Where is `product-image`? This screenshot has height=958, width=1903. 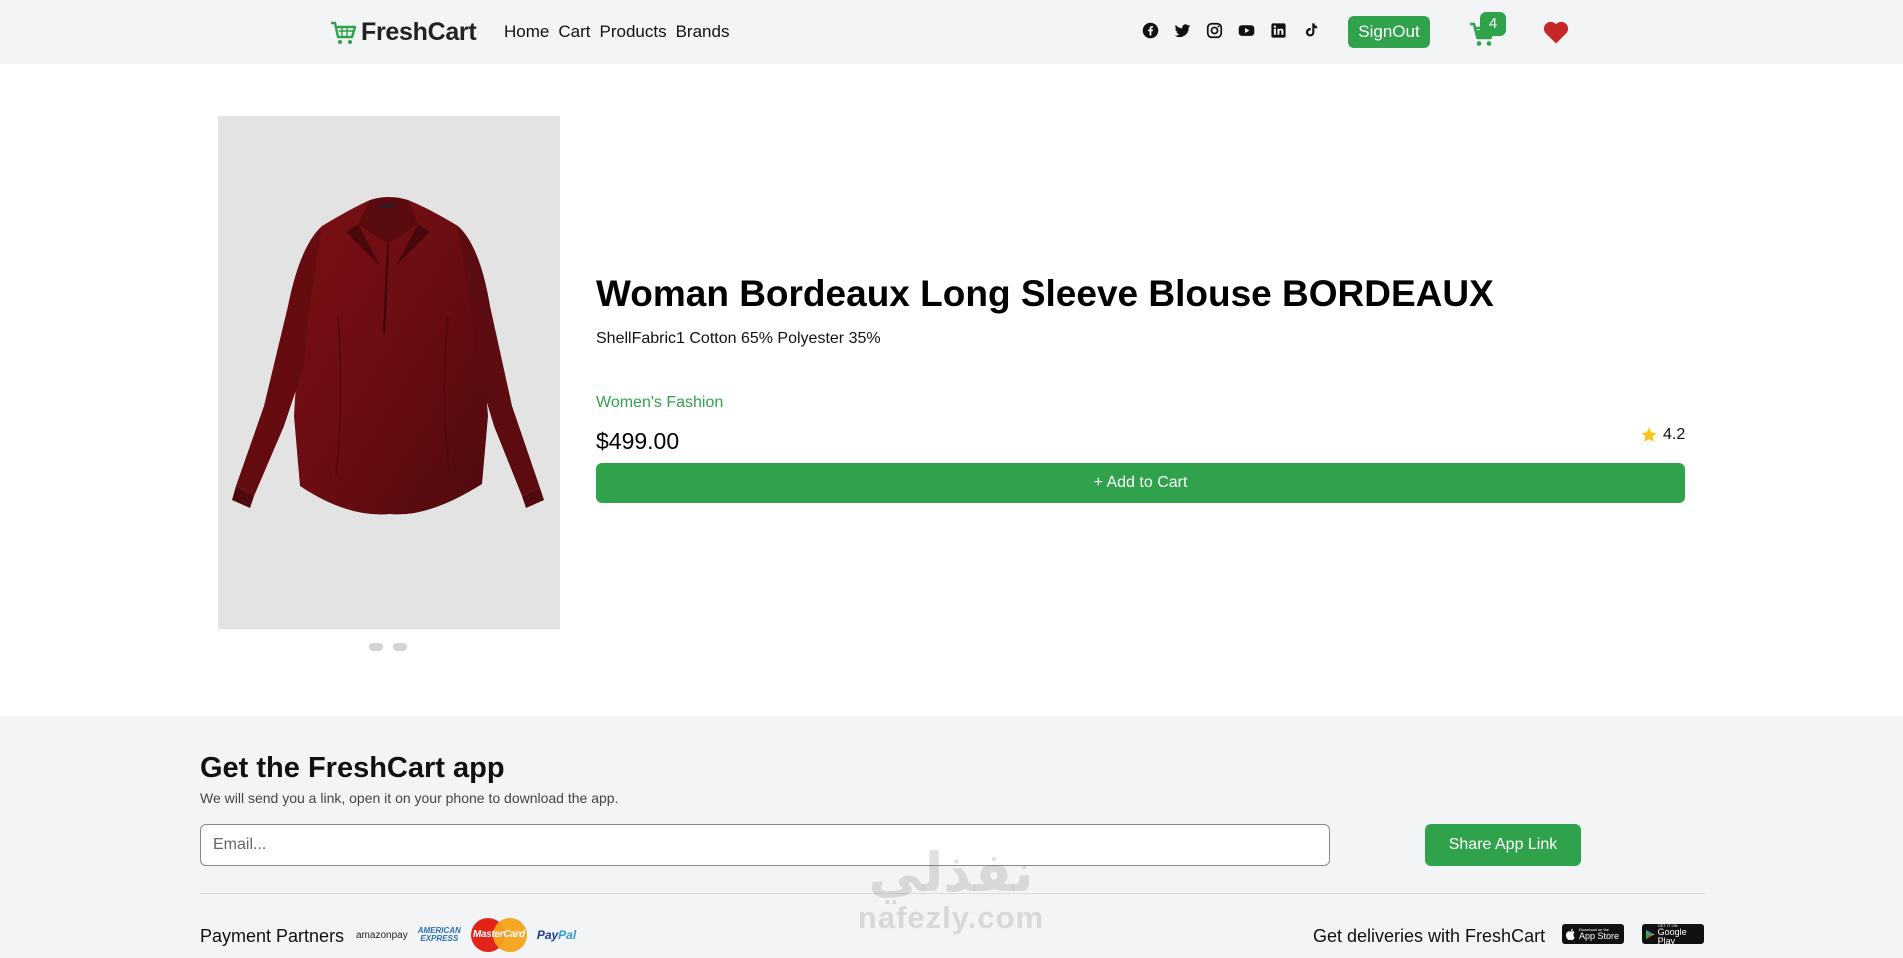 product-image is located at coordinates (389, 372).